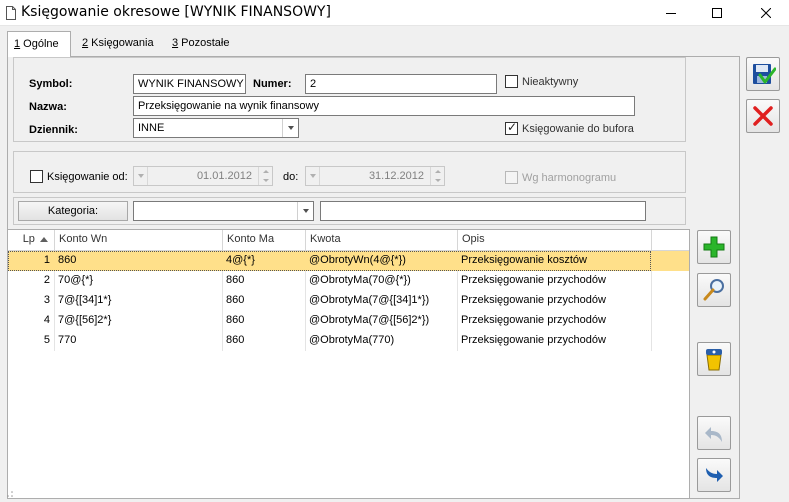  I want to click on close-icon, so click(766, 13).